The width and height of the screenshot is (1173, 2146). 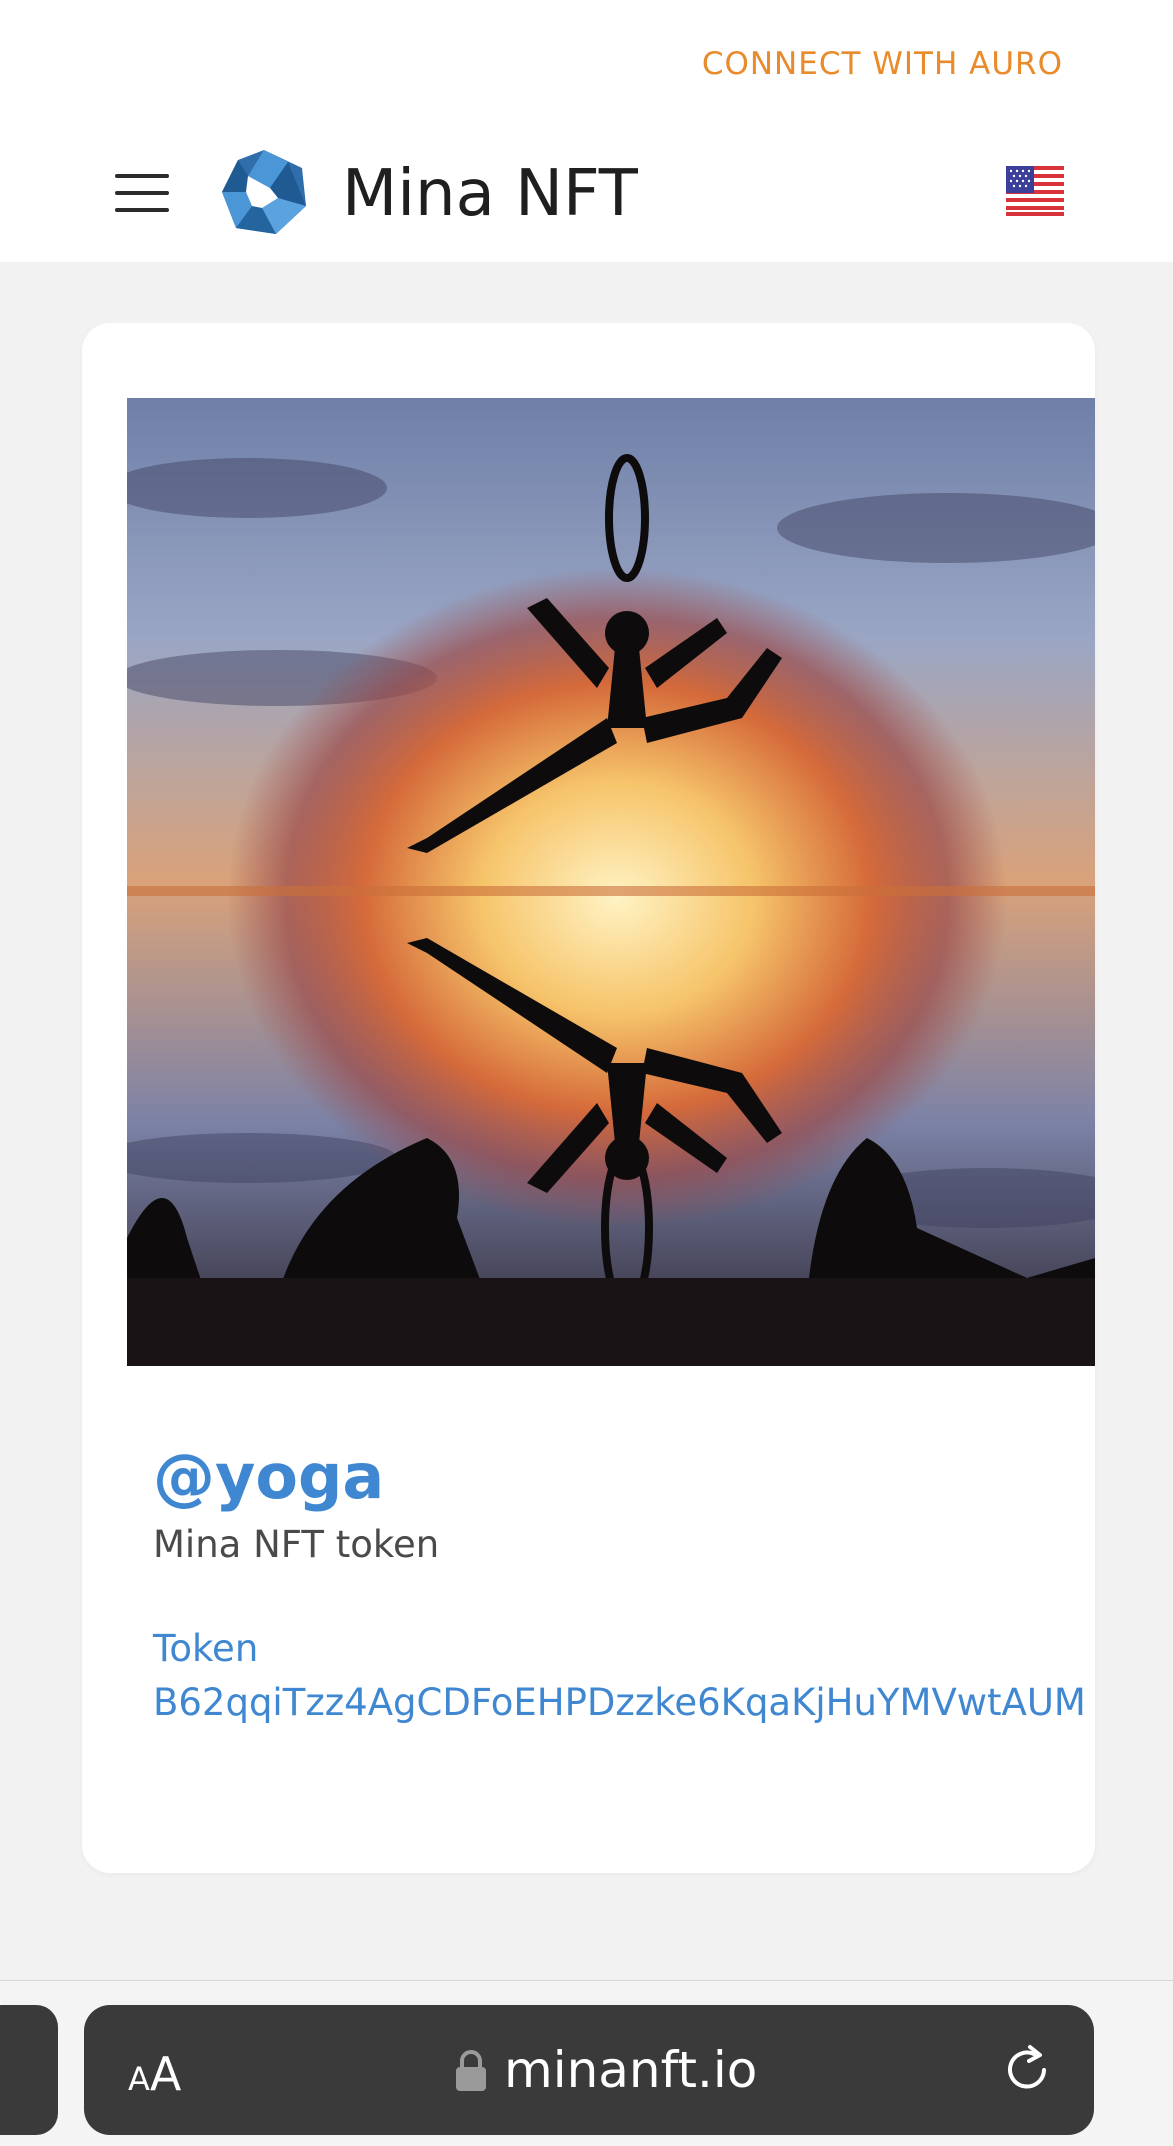 What do you see at coordinates (882, 64) in the screenshot?
I see `connect-with-auro-button: CONNECT WITH AURO` at bounding box center [882, 64].